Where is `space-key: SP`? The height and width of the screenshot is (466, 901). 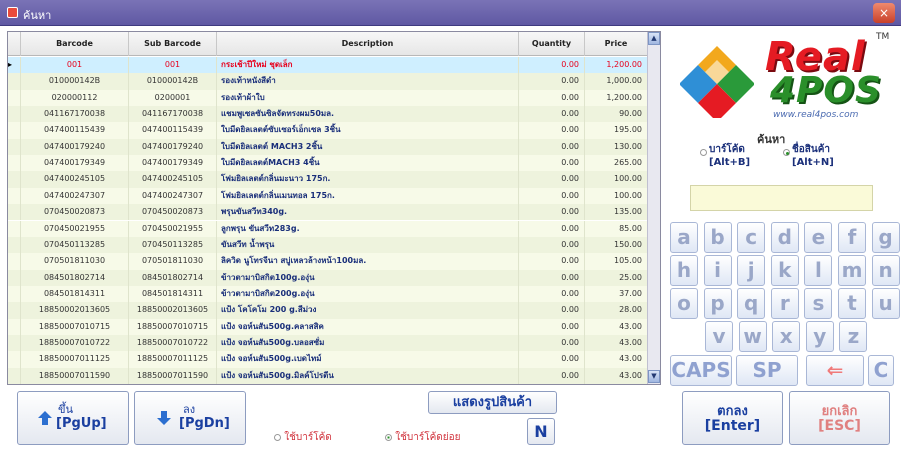 space-key: SP is located at coordinates (767, 370).